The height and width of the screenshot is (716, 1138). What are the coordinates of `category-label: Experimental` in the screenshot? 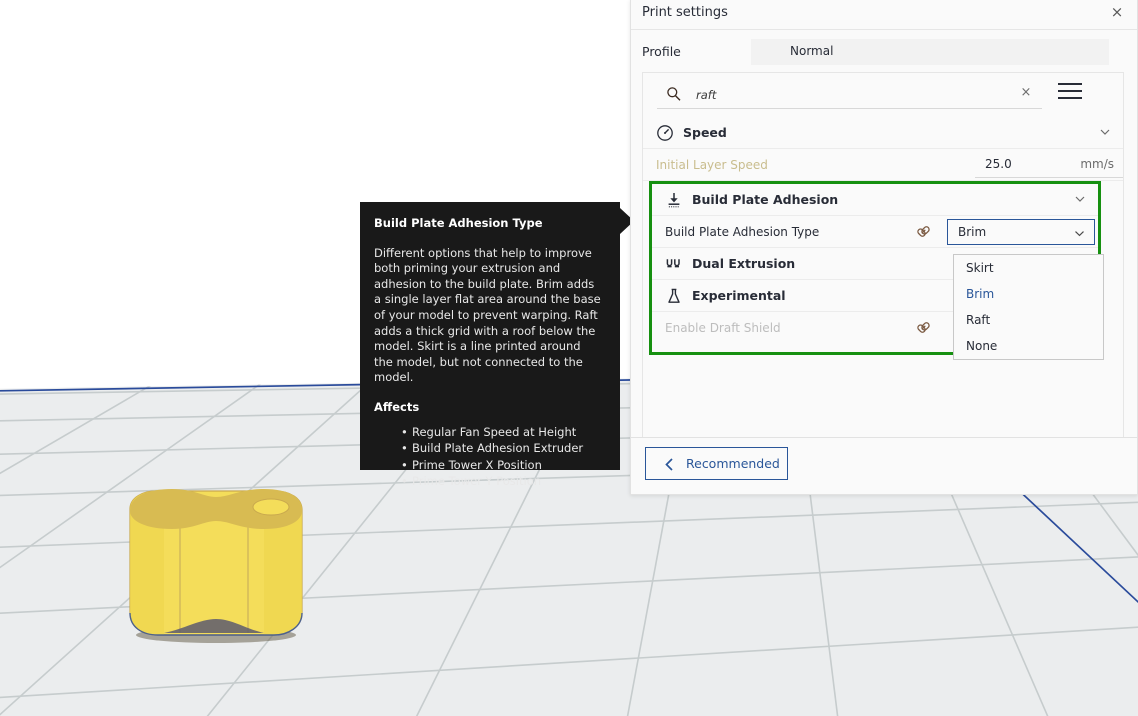 It's located at (739, 295).